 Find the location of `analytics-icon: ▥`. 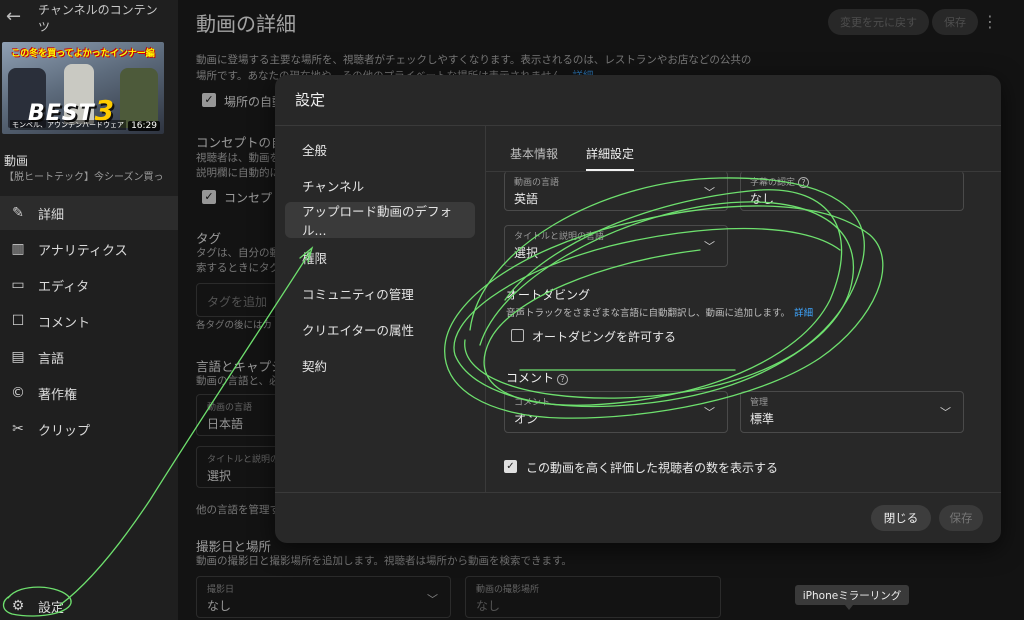

analytics-icon: ▥ is located at coordinates (18, 249).